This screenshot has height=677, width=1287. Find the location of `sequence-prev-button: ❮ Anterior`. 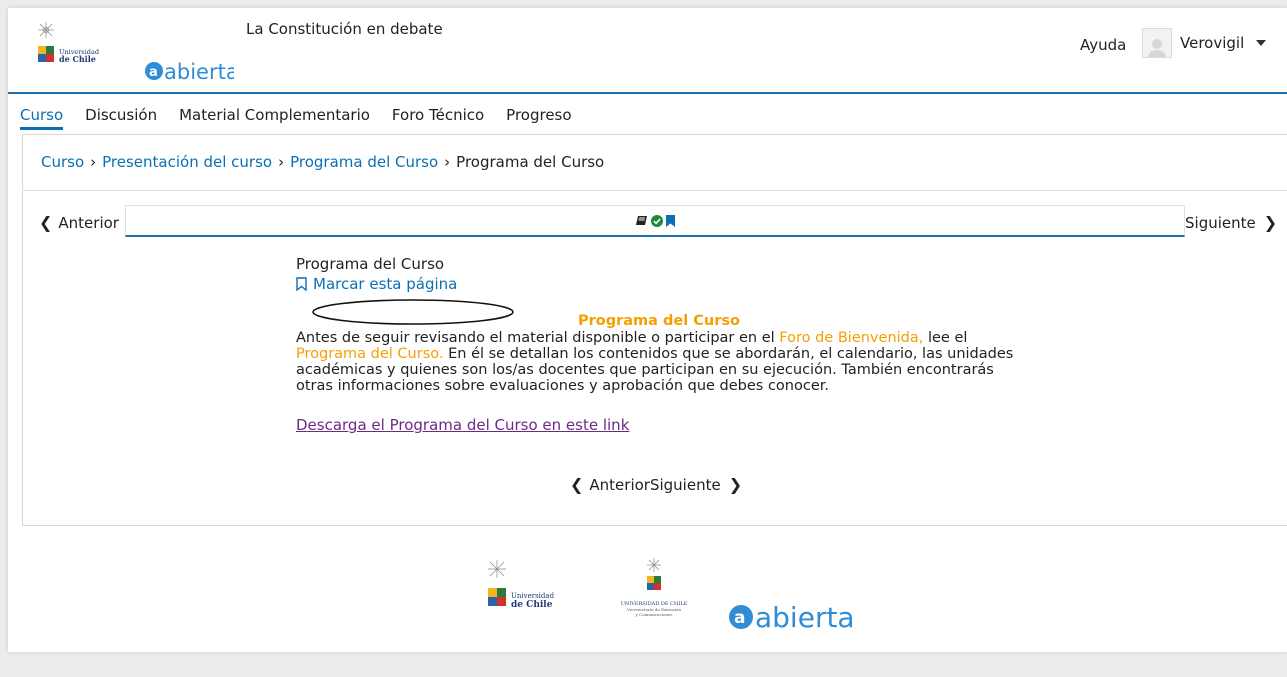

sequence-prev-button: ❮ Anterior is located at coordinates (79, 222).